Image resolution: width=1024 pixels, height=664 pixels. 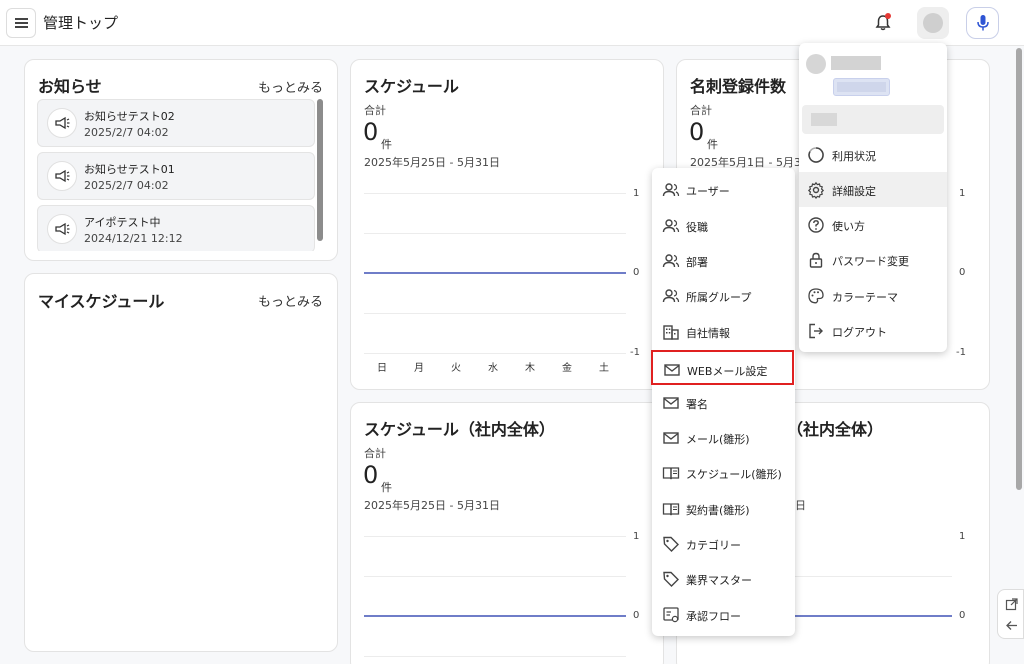 What do you see at coordinates (723, 225) in the screenshot?
I see `menu-item-positions: 役職` at bounding box center [723, 225].